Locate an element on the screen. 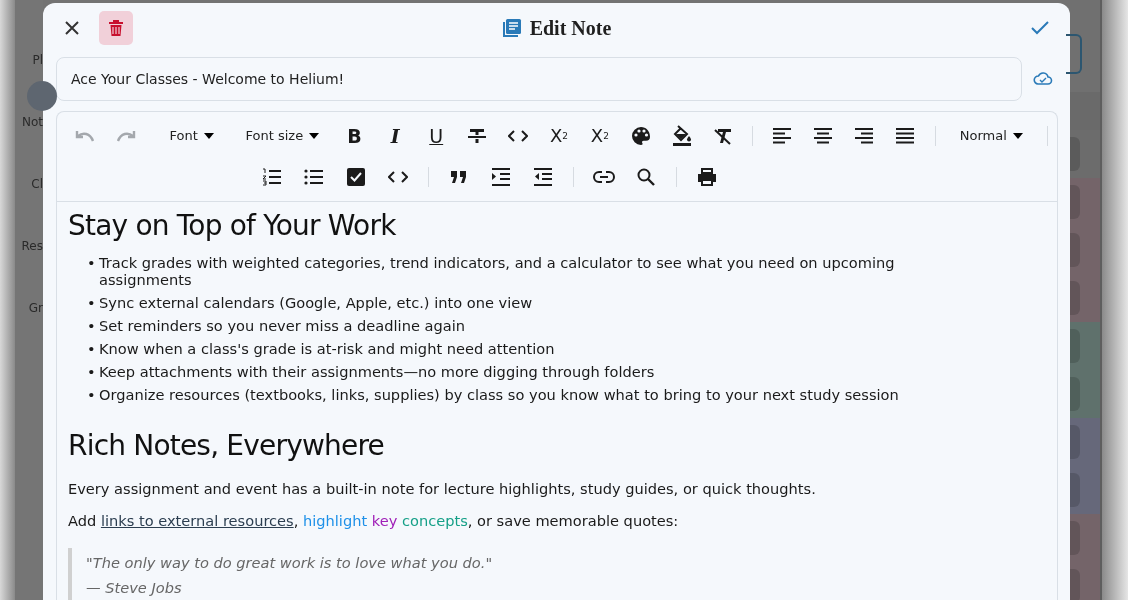 Image resolution: width=1128 pixels, height=600 pixels. paragraph: Every assignment and event has a built-in note for lecture highlights, study guides, or quick thoughts. is located at coordinates (442, 489).